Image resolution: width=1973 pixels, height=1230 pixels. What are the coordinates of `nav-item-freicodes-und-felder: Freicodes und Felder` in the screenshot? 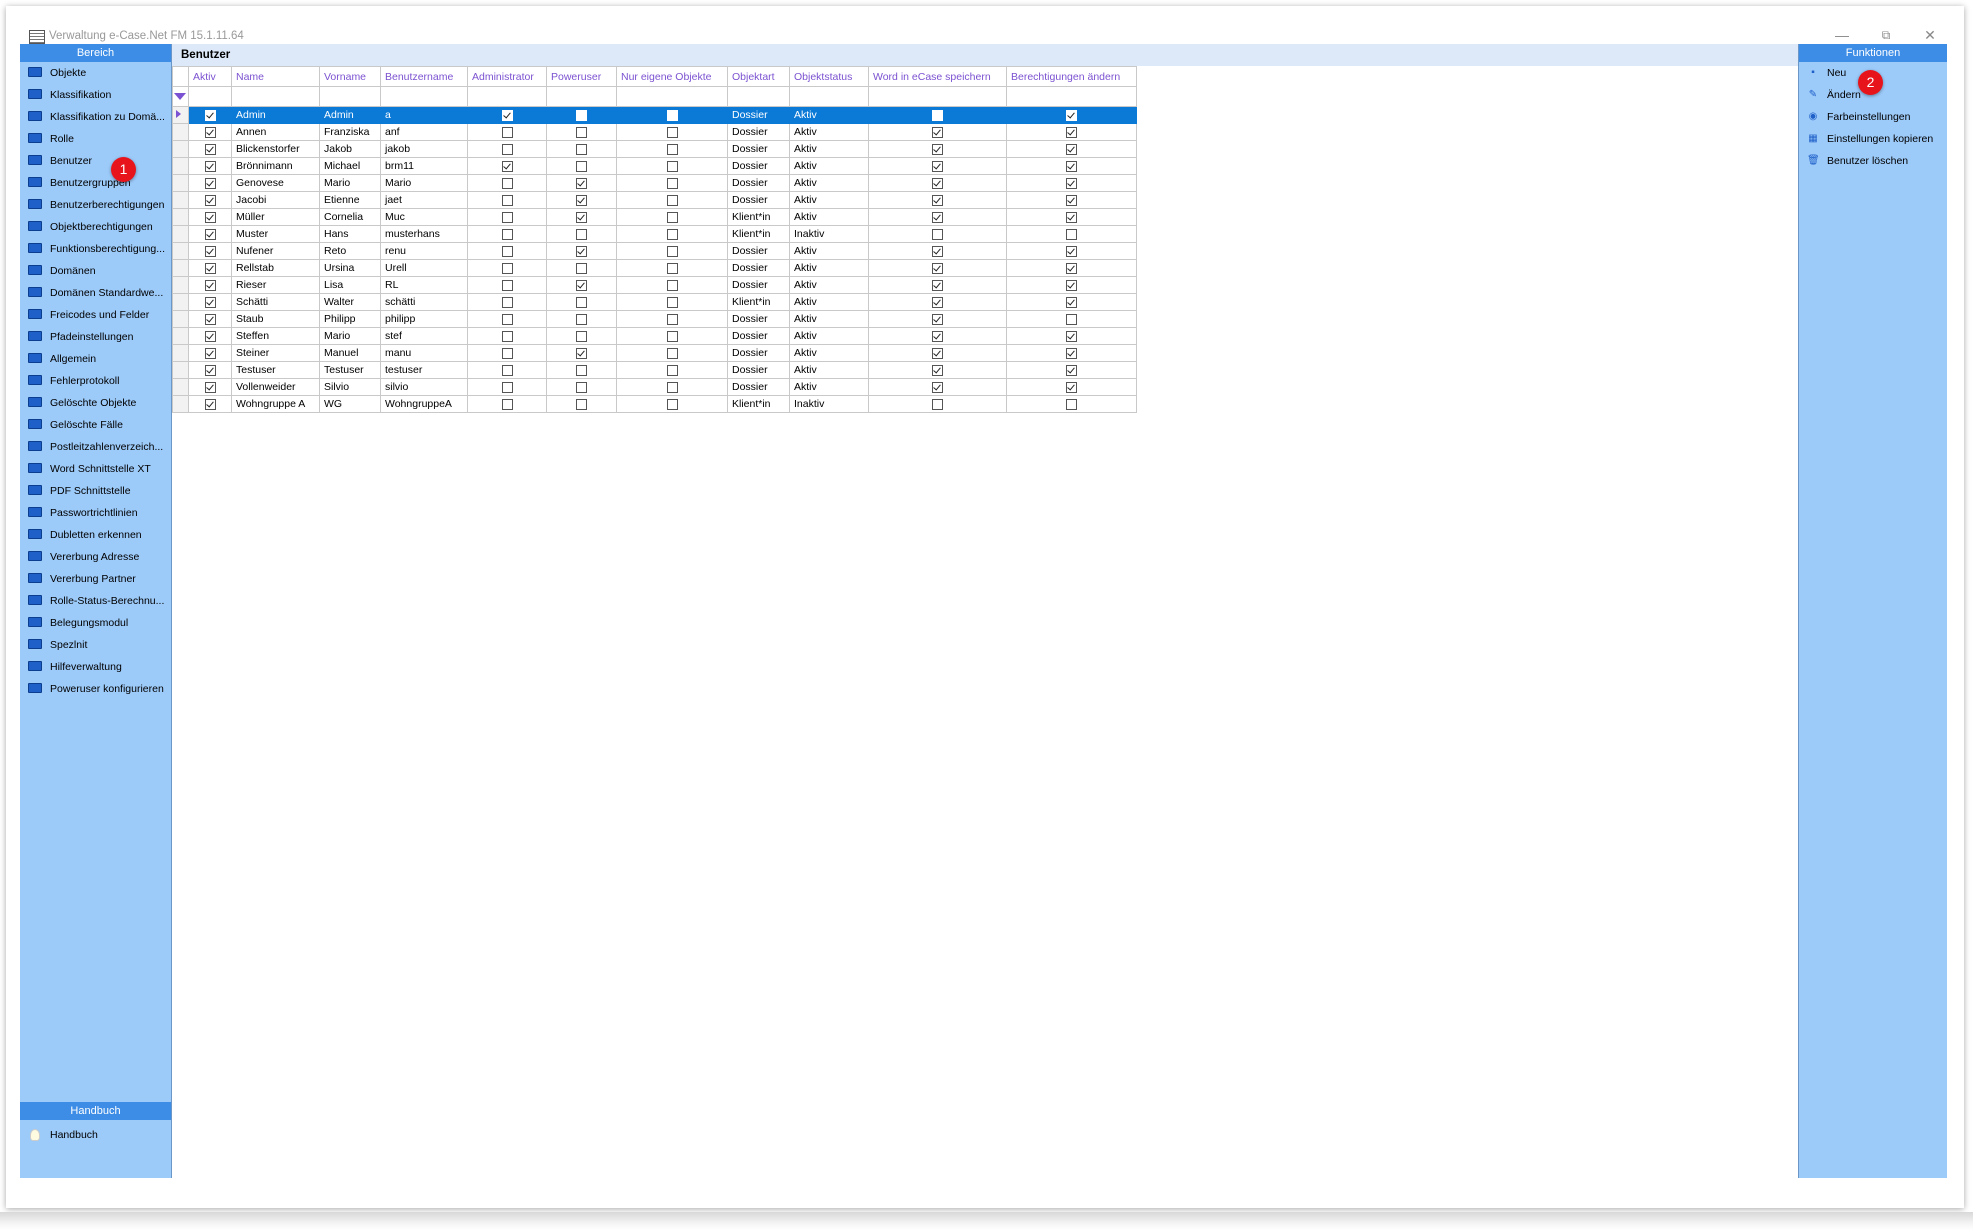 It's located at (95, 315).